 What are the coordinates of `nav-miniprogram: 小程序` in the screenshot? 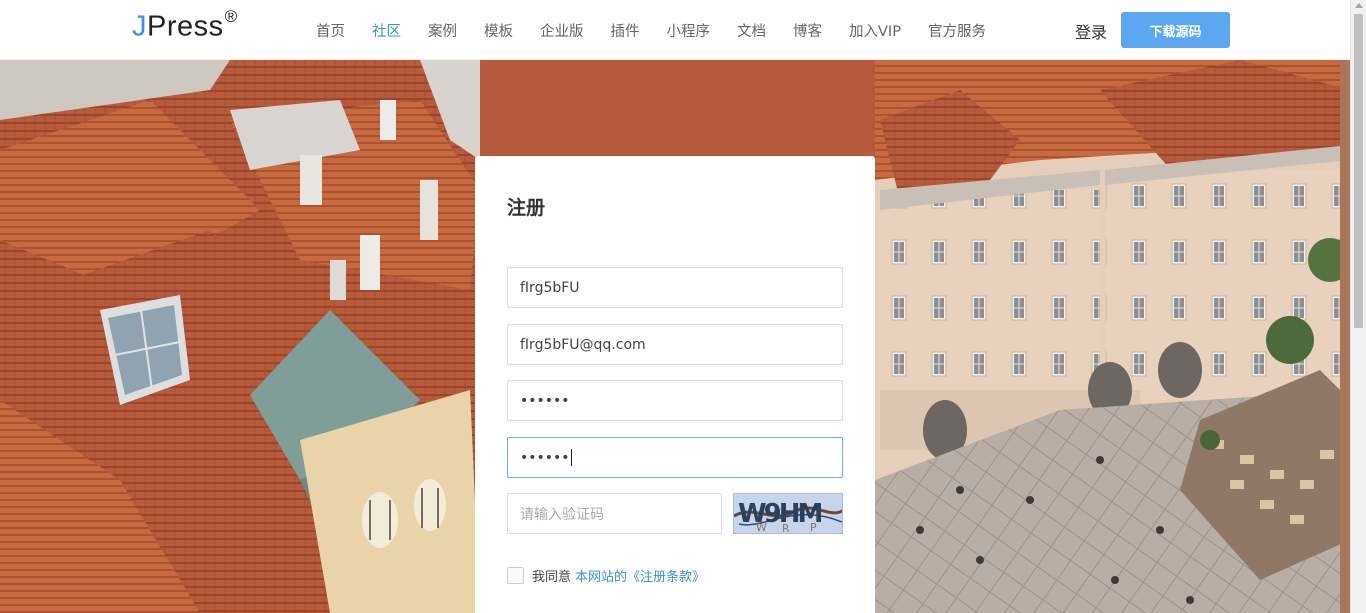 It's located at (689, 30).